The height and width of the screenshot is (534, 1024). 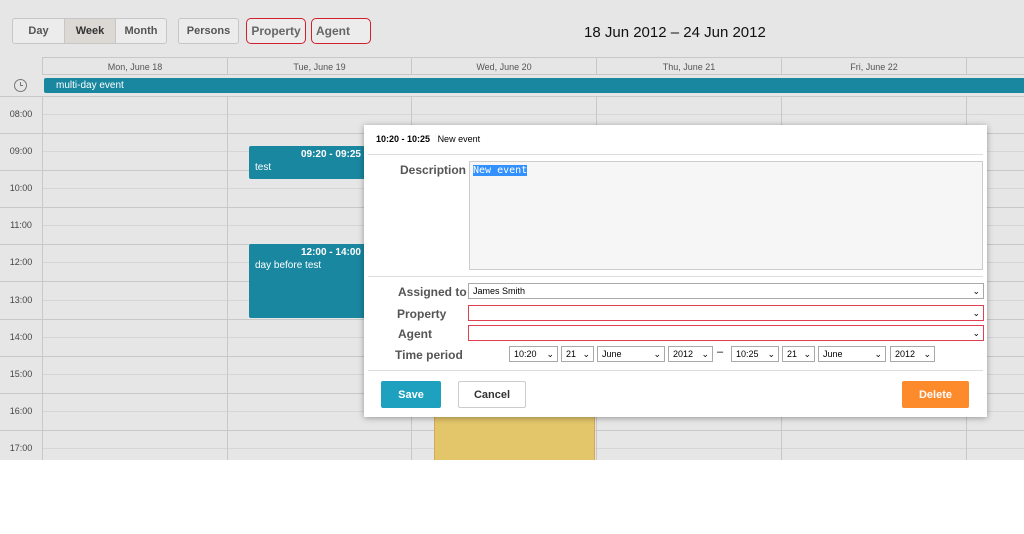 What do you see at coordinates (21, 447) in the screenshot?
I see `hour-label: 17:00` at bounding box center [21, 447].